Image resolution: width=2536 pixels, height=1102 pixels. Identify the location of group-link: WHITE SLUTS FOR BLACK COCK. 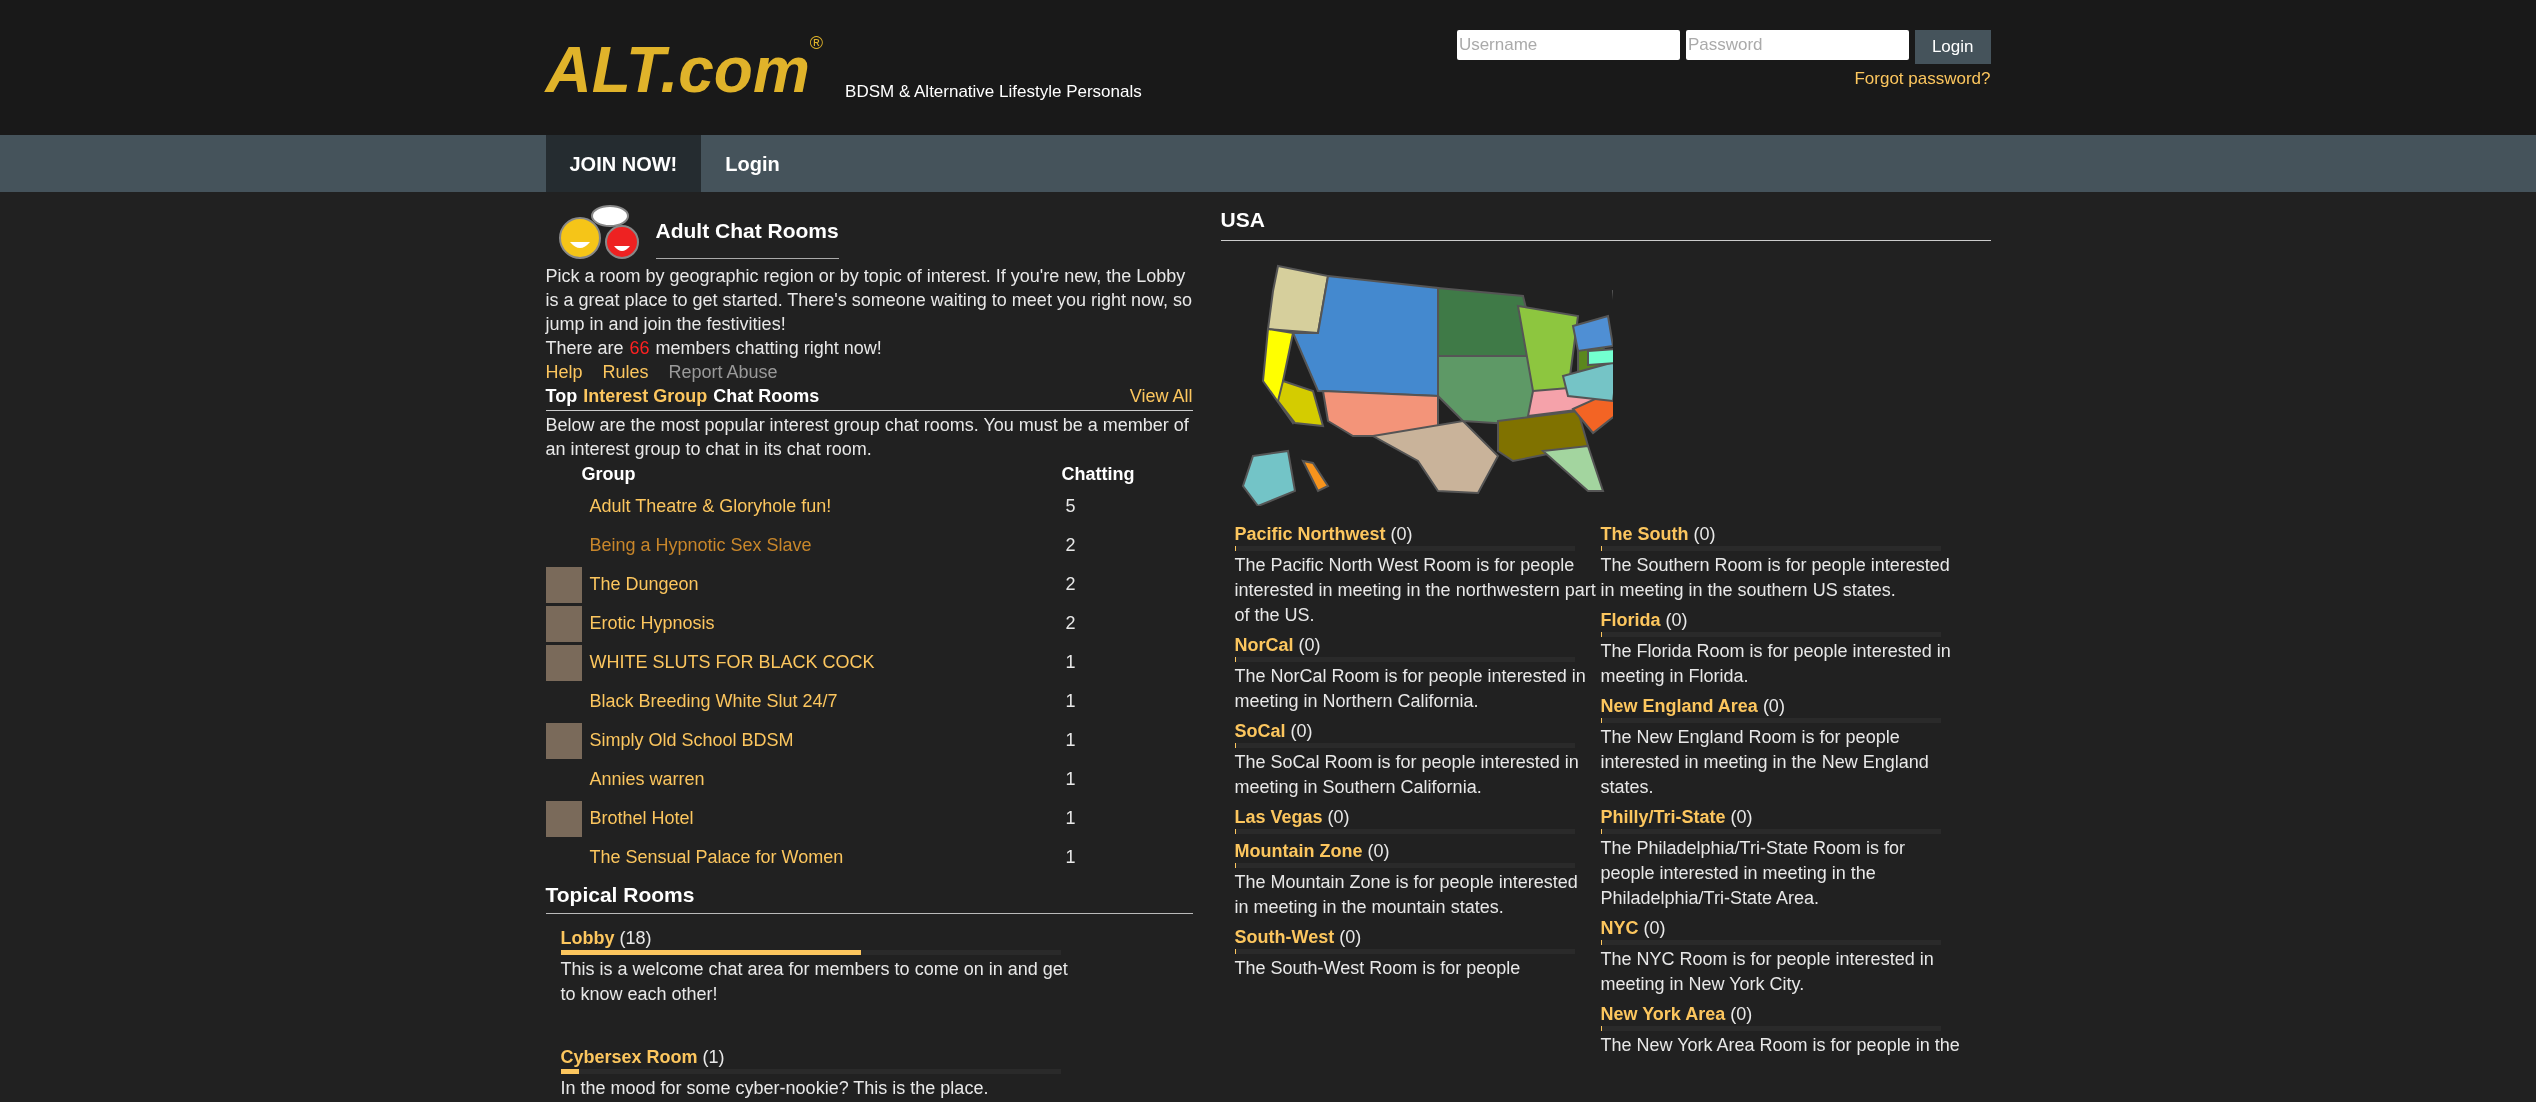
(827, 662).